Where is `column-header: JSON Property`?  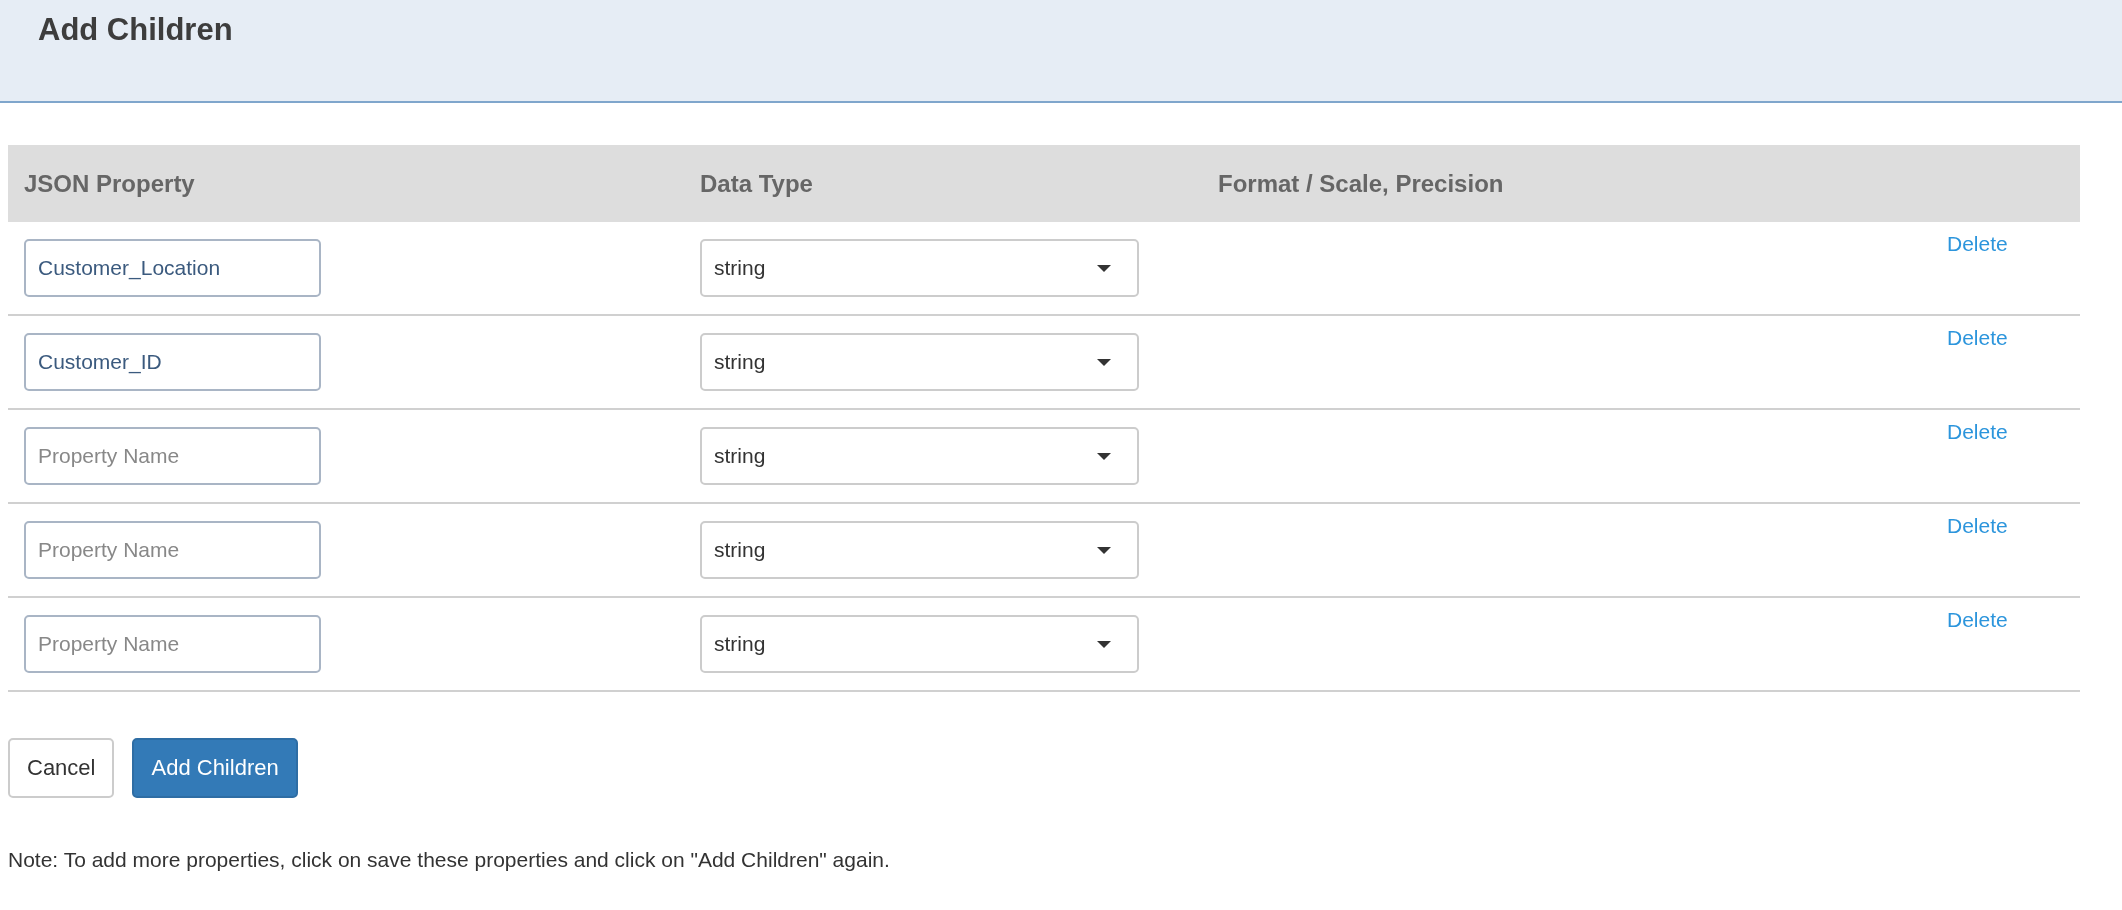 column-header: JSON Property is located at coordinates (109, 183).